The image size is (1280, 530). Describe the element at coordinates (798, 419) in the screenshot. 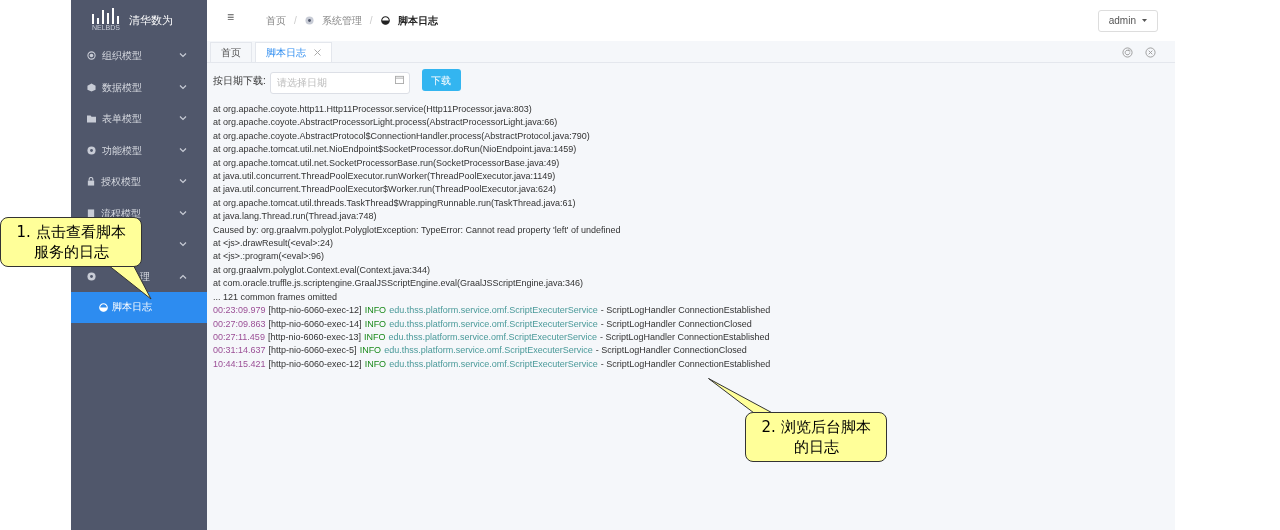

I see `callout-tooltip: 2. 浏览后台脚本的日志` at that location.